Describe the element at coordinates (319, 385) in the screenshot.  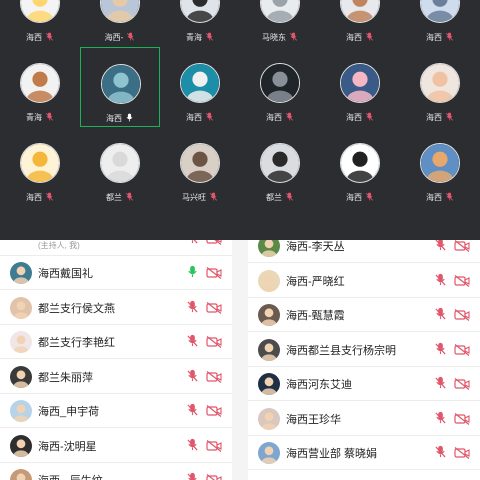
I see `participant-name: 海西河东艾迪` at that location.